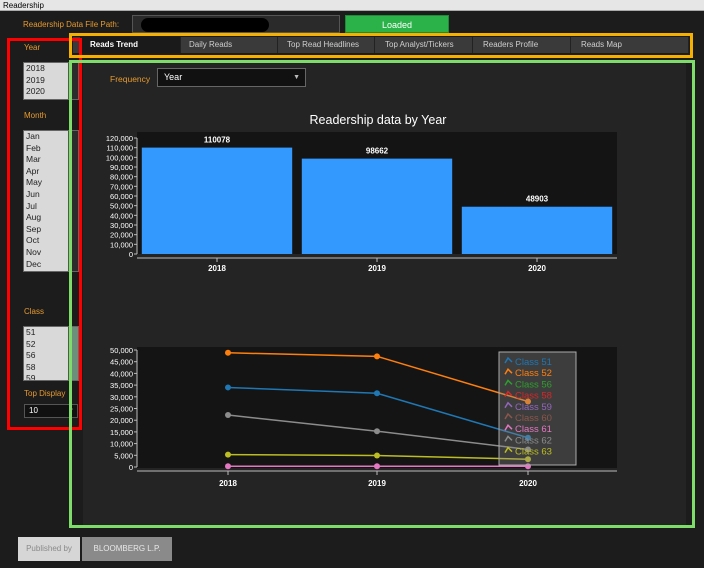 Image resolution: width=704 pixels, height=568 pixels. I want to click on frequency-value: Year, so click(173, 77).